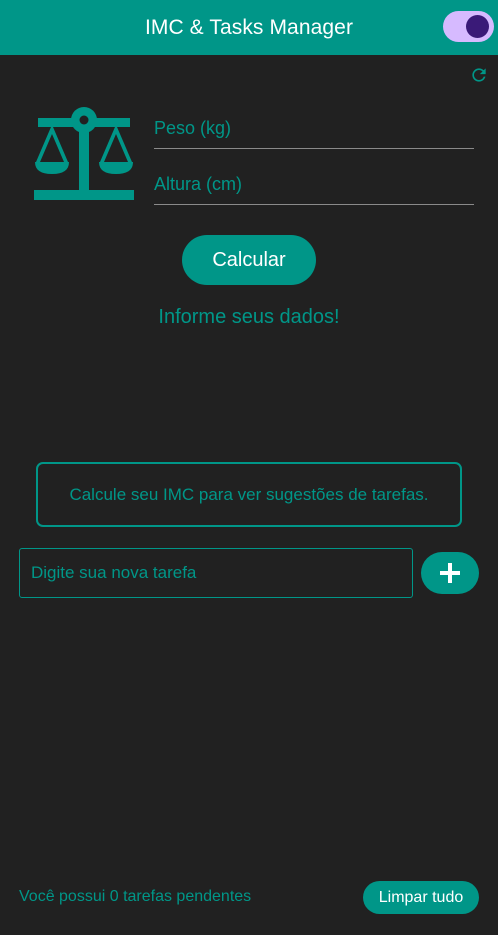 The width and height of the screenshot is (498, 935). What do you see at coordinates (477, 26) in the screenshot?
I see `theme-toggle-knob` at bounding box center [477, 26].